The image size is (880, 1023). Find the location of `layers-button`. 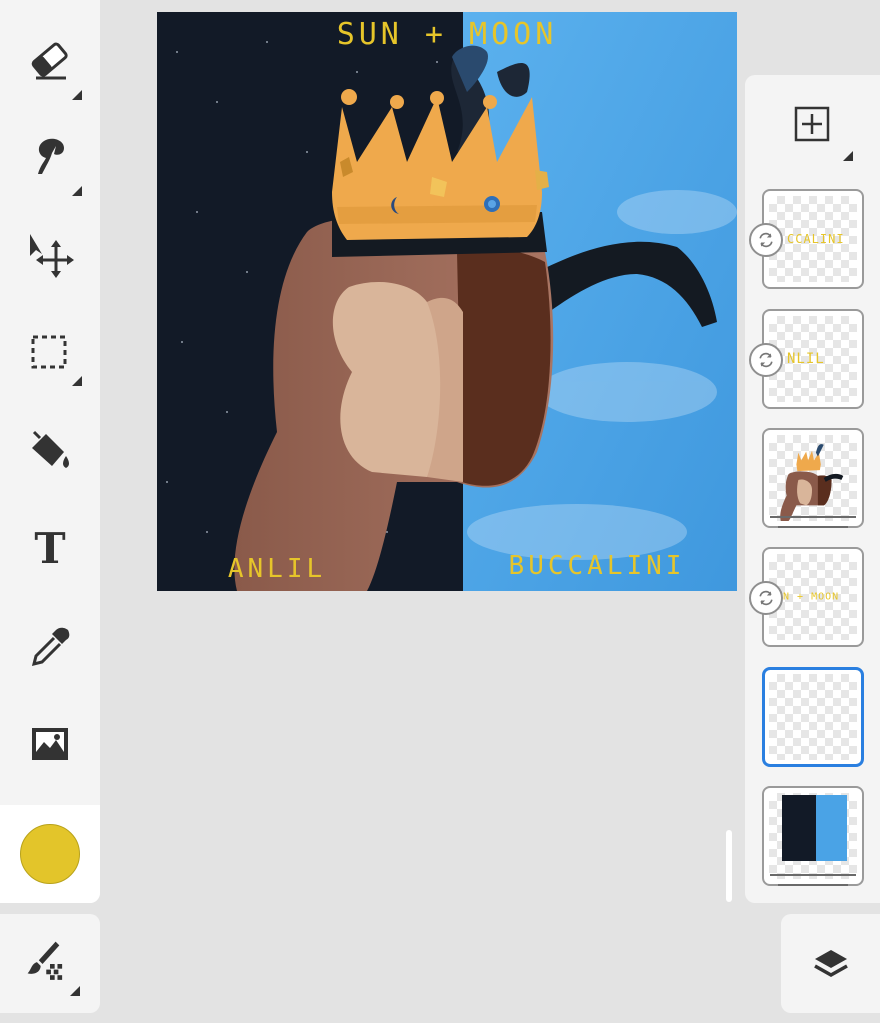

layers-button is located at coordinates (830, 963).